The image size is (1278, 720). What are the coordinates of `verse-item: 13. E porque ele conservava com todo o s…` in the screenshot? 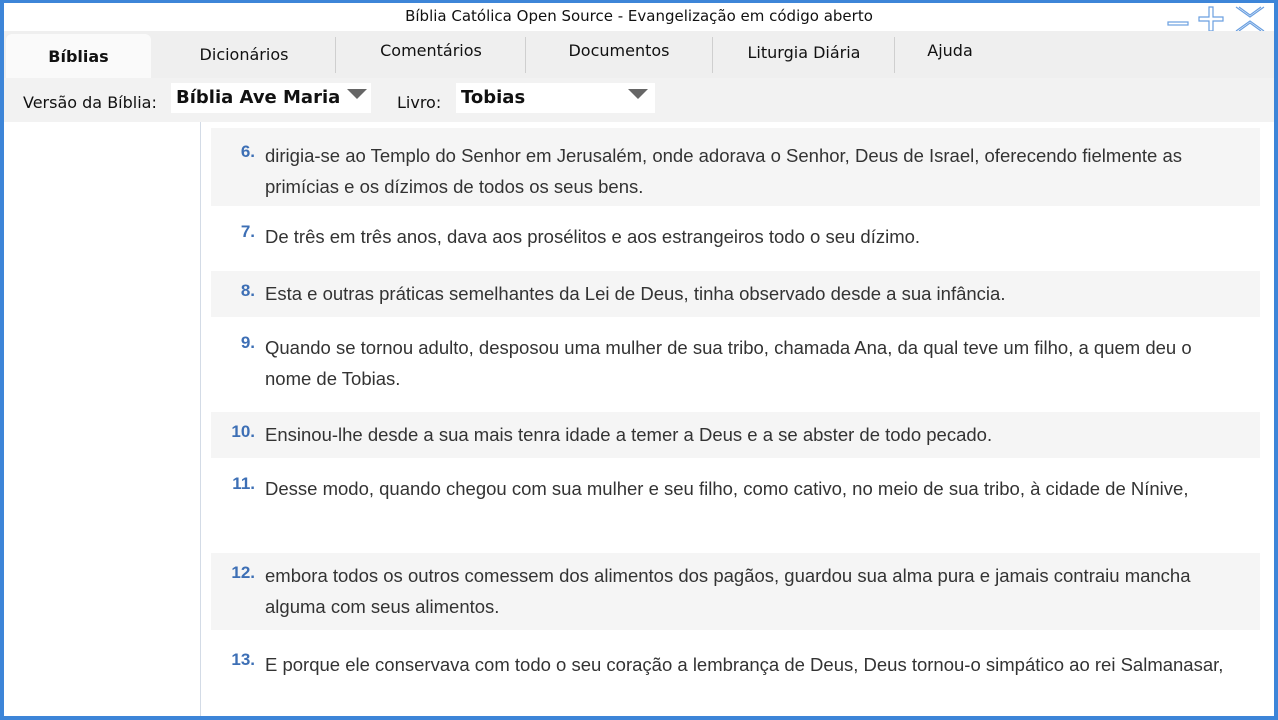 It's located at (735, 673).